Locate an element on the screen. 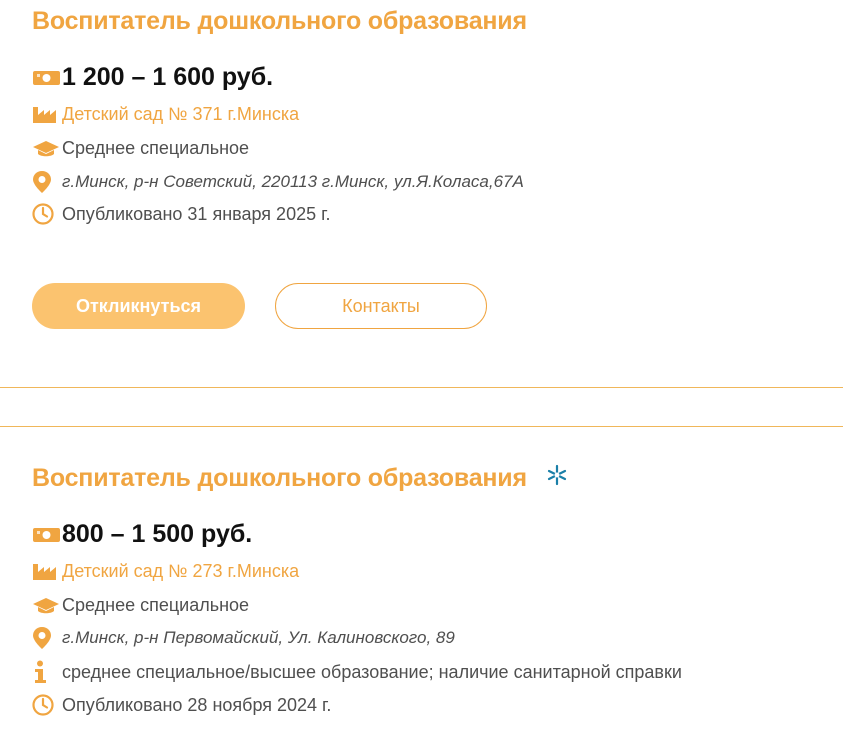 This screenshot has width=843, height=731. published-date: Опубликовано 28 ноября 2024 г. is located at coordinates (197, 704).